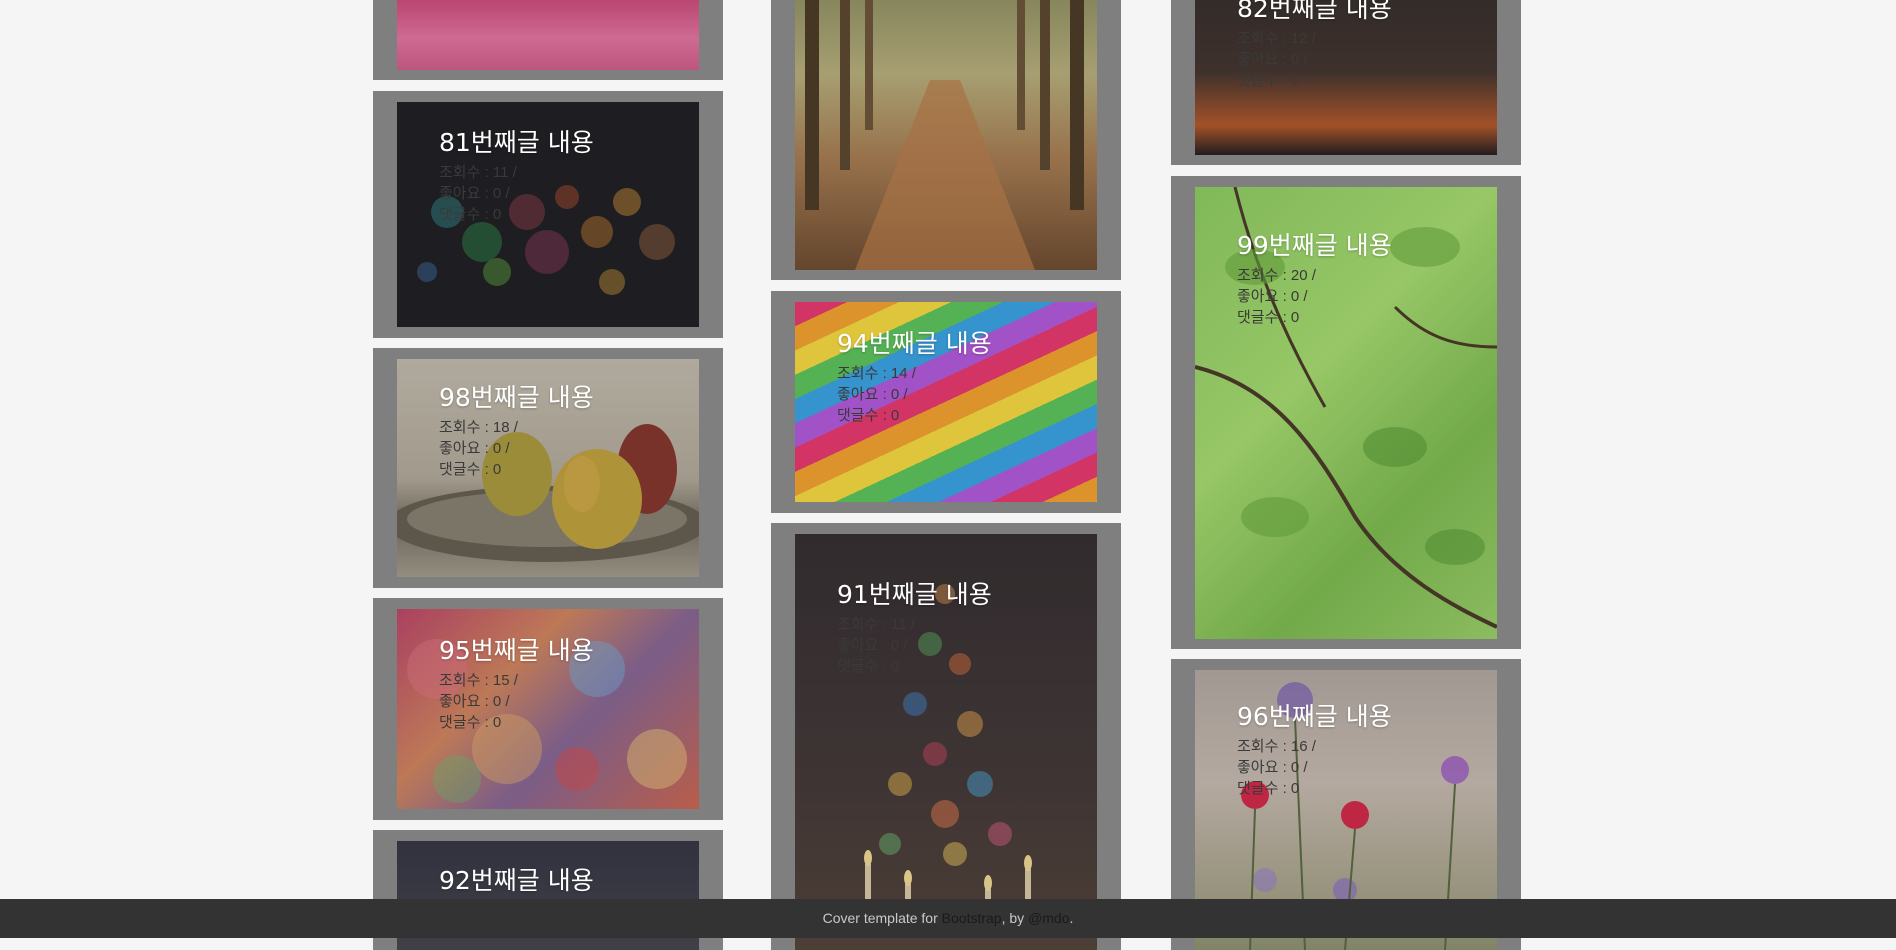  I want to click on post-card-95: 95번째글 내용 조회수 : 15 / 좋아요 : 0 / 댓글수 : 0, so click(548, 709).